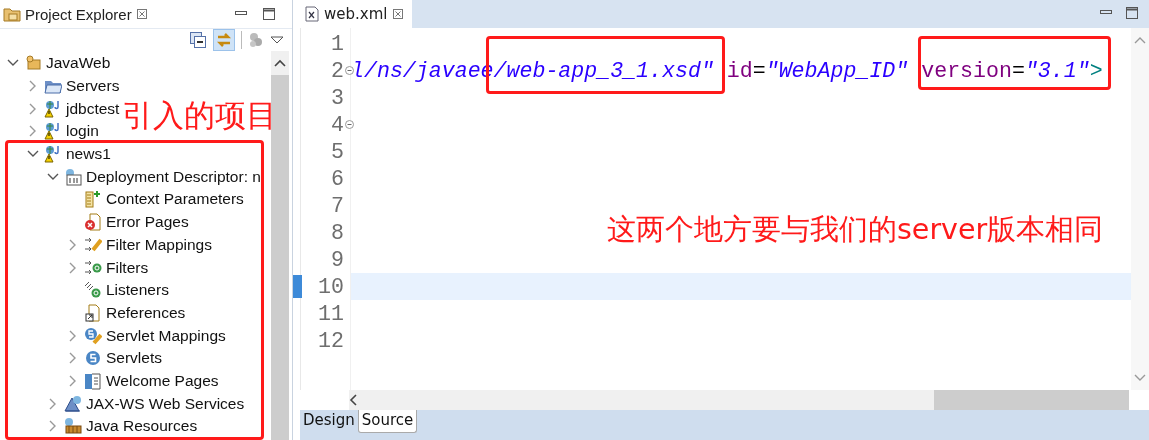  I want to click on collapse-all-icon, so click(198, 40).